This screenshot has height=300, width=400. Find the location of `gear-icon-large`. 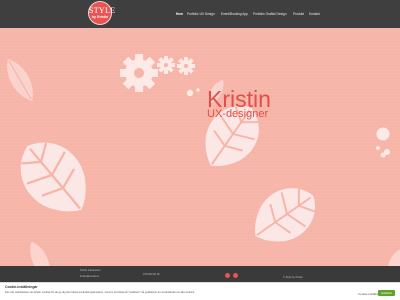

gear-icon-large is located at coordinates (139, 73).